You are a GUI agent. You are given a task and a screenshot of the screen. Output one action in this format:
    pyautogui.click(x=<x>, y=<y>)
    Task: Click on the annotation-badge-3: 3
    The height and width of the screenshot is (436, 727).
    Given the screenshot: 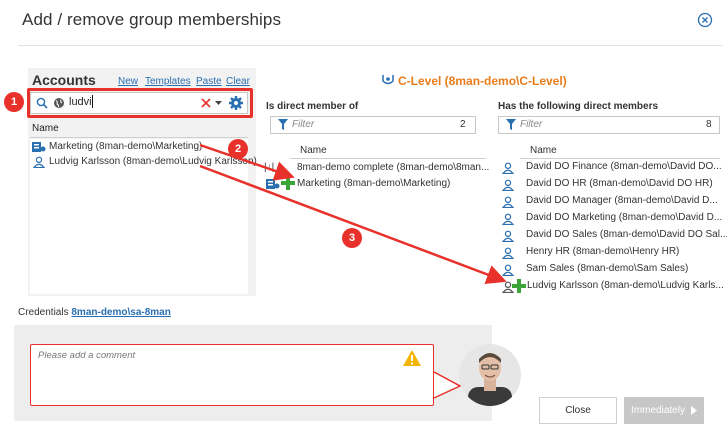 What is the action you would take?
    pyautogui.click(x=352, y=238)
    